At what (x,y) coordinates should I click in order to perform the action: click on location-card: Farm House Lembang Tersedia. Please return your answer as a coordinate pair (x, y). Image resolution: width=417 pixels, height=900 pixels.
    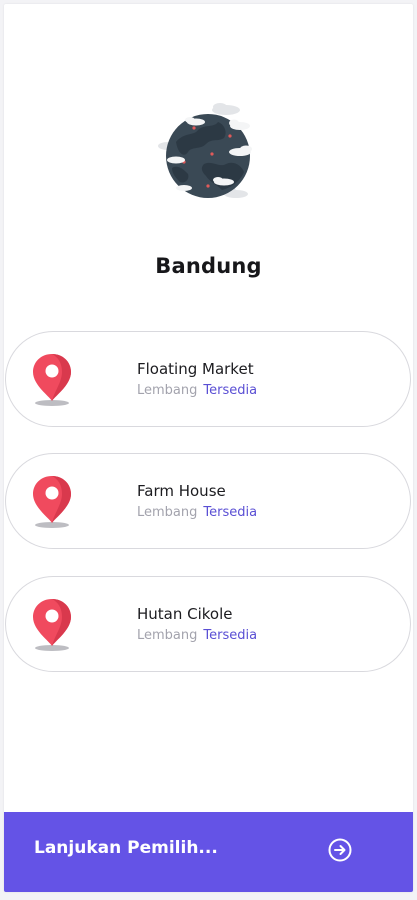
    Looking at the image, I should click on (208, 501).